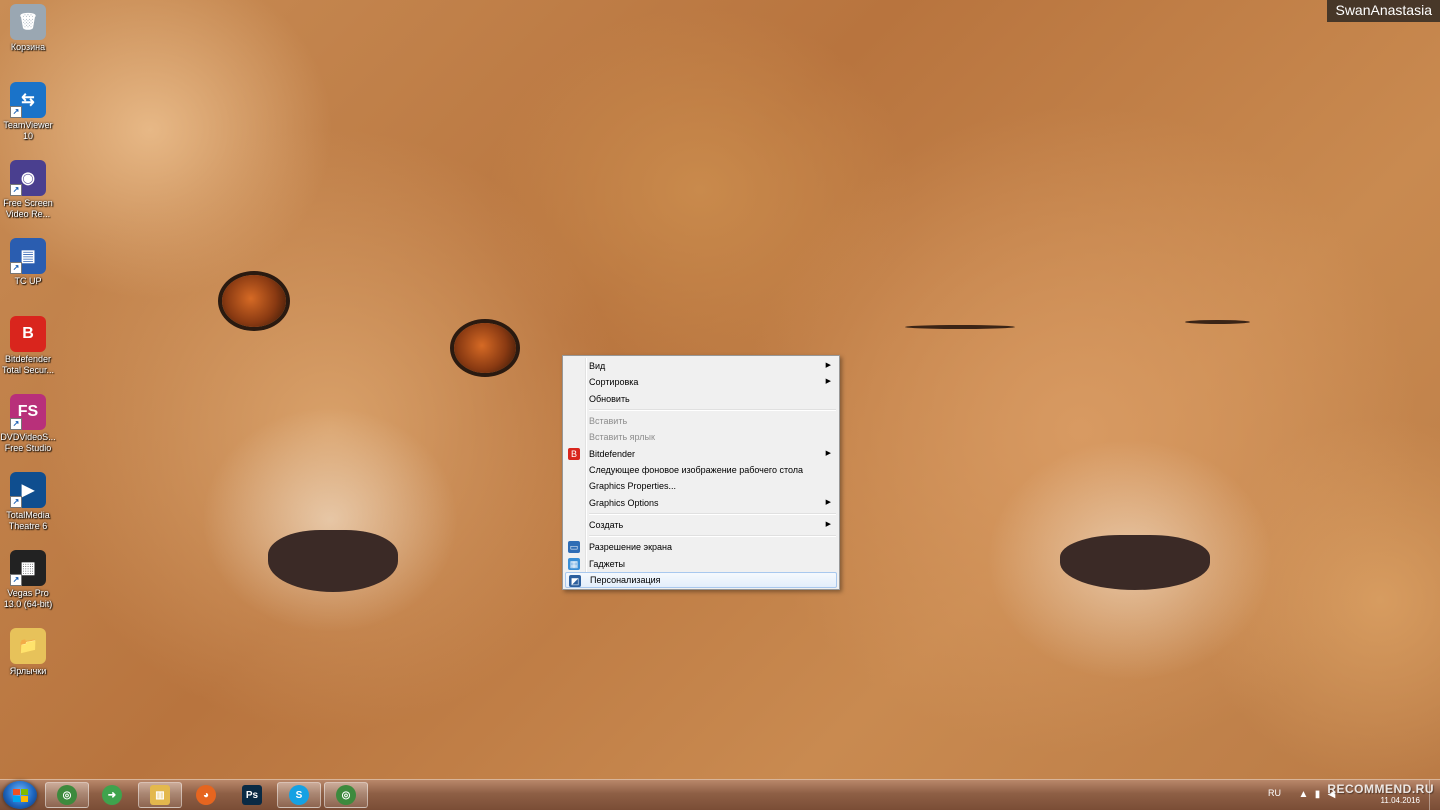 Image resolution: width=1440 pixels, height=810 pixels. Describe the element at coordinates (614, 382) in the screenshot. I see `menu-item-label: Сортировка` at that location.